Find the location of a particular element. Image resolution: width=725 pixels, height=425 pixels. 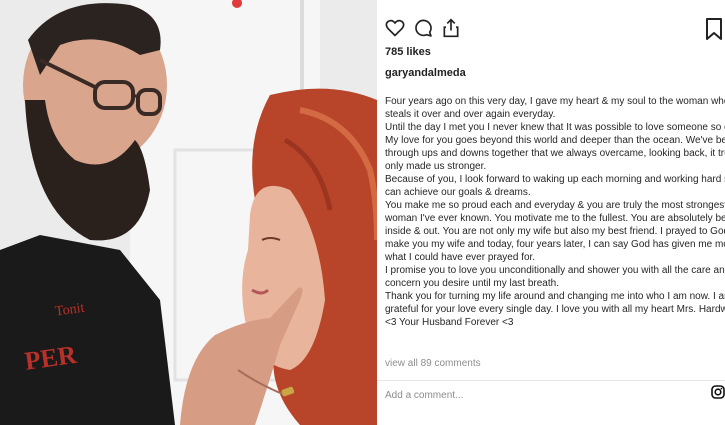

share-icon is located at coordinates (451, 28).